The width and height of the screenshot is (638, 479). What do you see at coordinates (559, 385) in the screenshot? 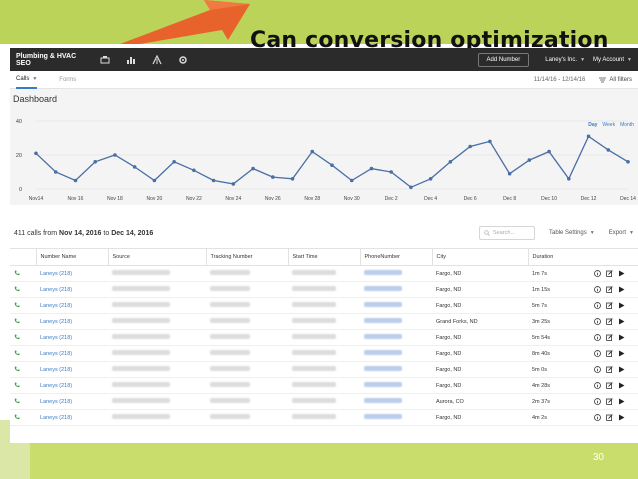
I see `row-duration: 4m 28s` at bounding box center [559, 385].